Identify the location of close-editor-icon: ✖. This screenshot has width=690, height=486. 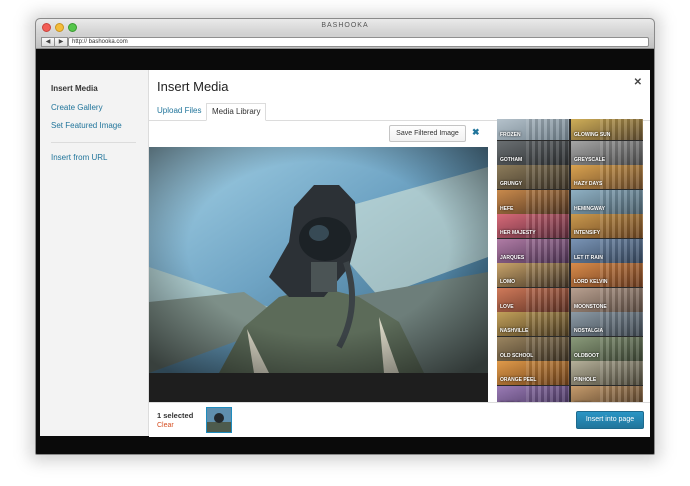
(476, 132).